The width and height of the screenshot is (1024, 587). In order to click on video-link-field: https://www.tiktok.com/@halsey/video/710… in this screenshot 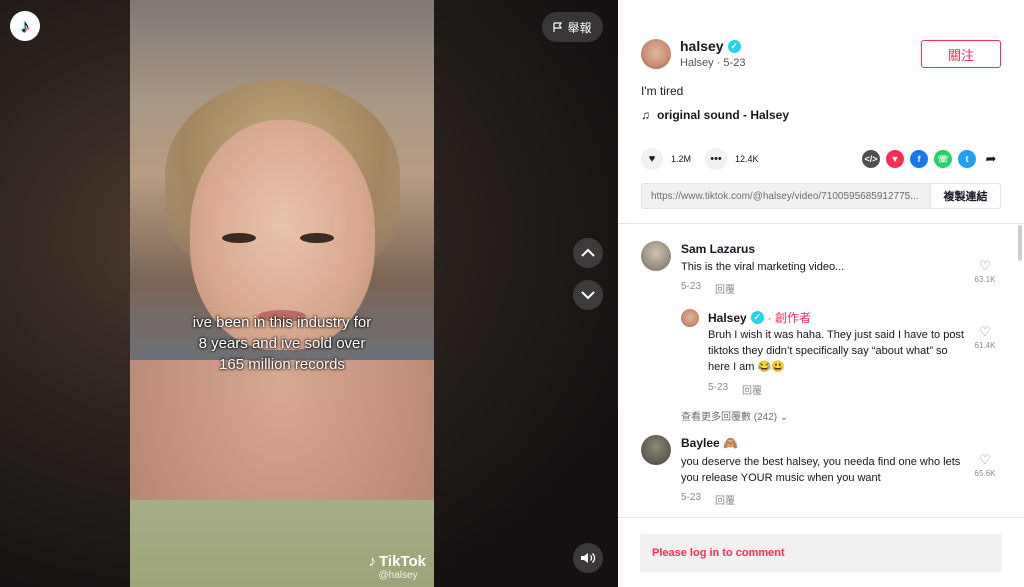, I will do `click(786, 196)`.